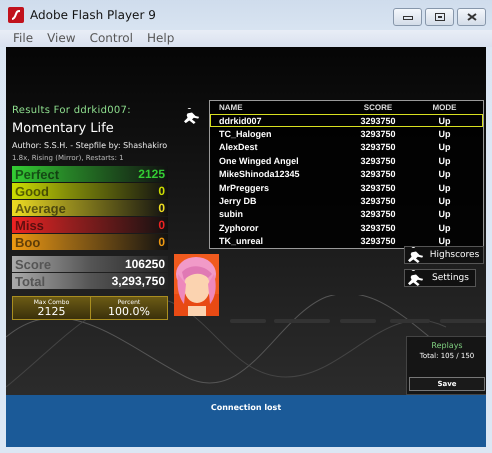  What do you see at coordinates (346, 228) in the screenshot?
I see `score-row: Zyphoror 3293750 Up` at bounding box center [346, 228].